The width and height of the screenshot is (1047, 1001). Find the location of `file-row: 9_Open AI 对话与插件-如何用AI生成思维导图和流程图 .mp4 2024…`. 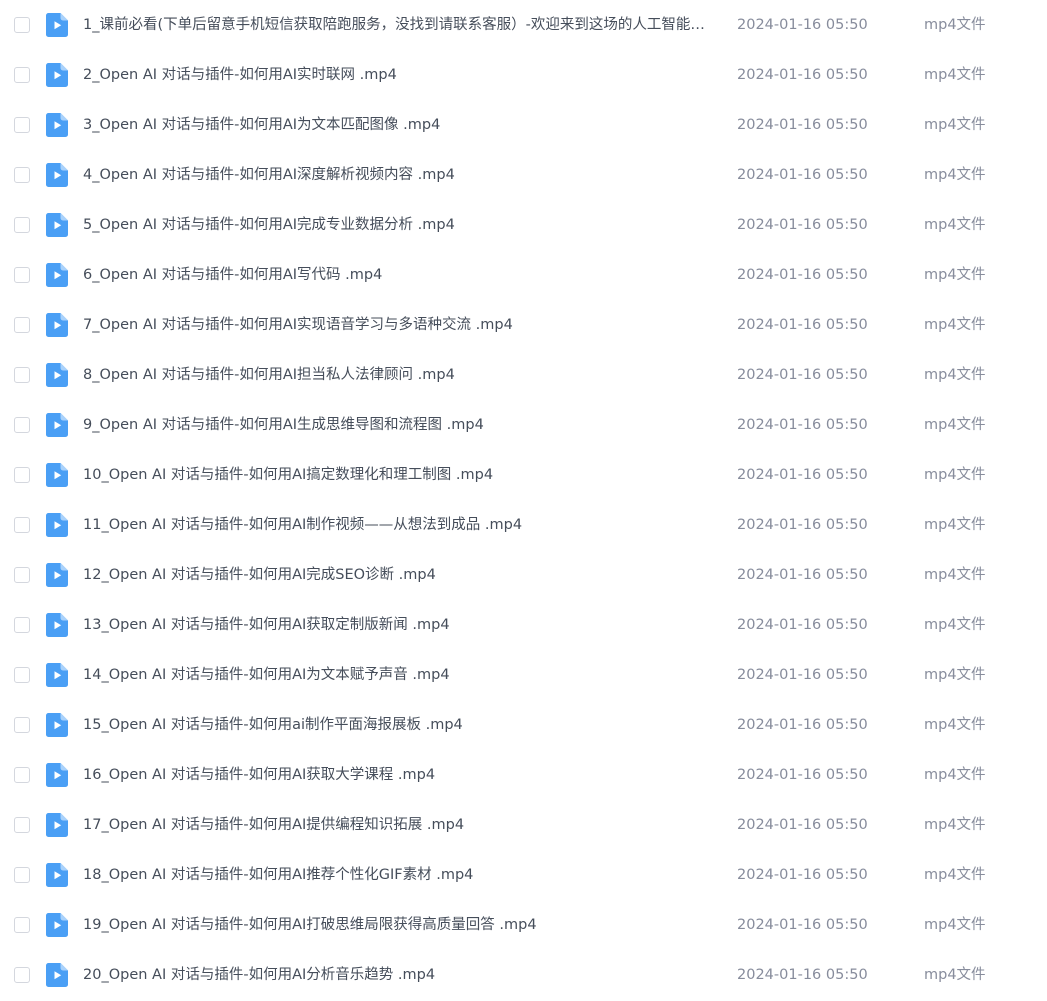

file-row: 9_Open AI 对话与插件-如何用AI生成思维导图和流程图 .mp4 2024… is located at coordinates (523, 425).